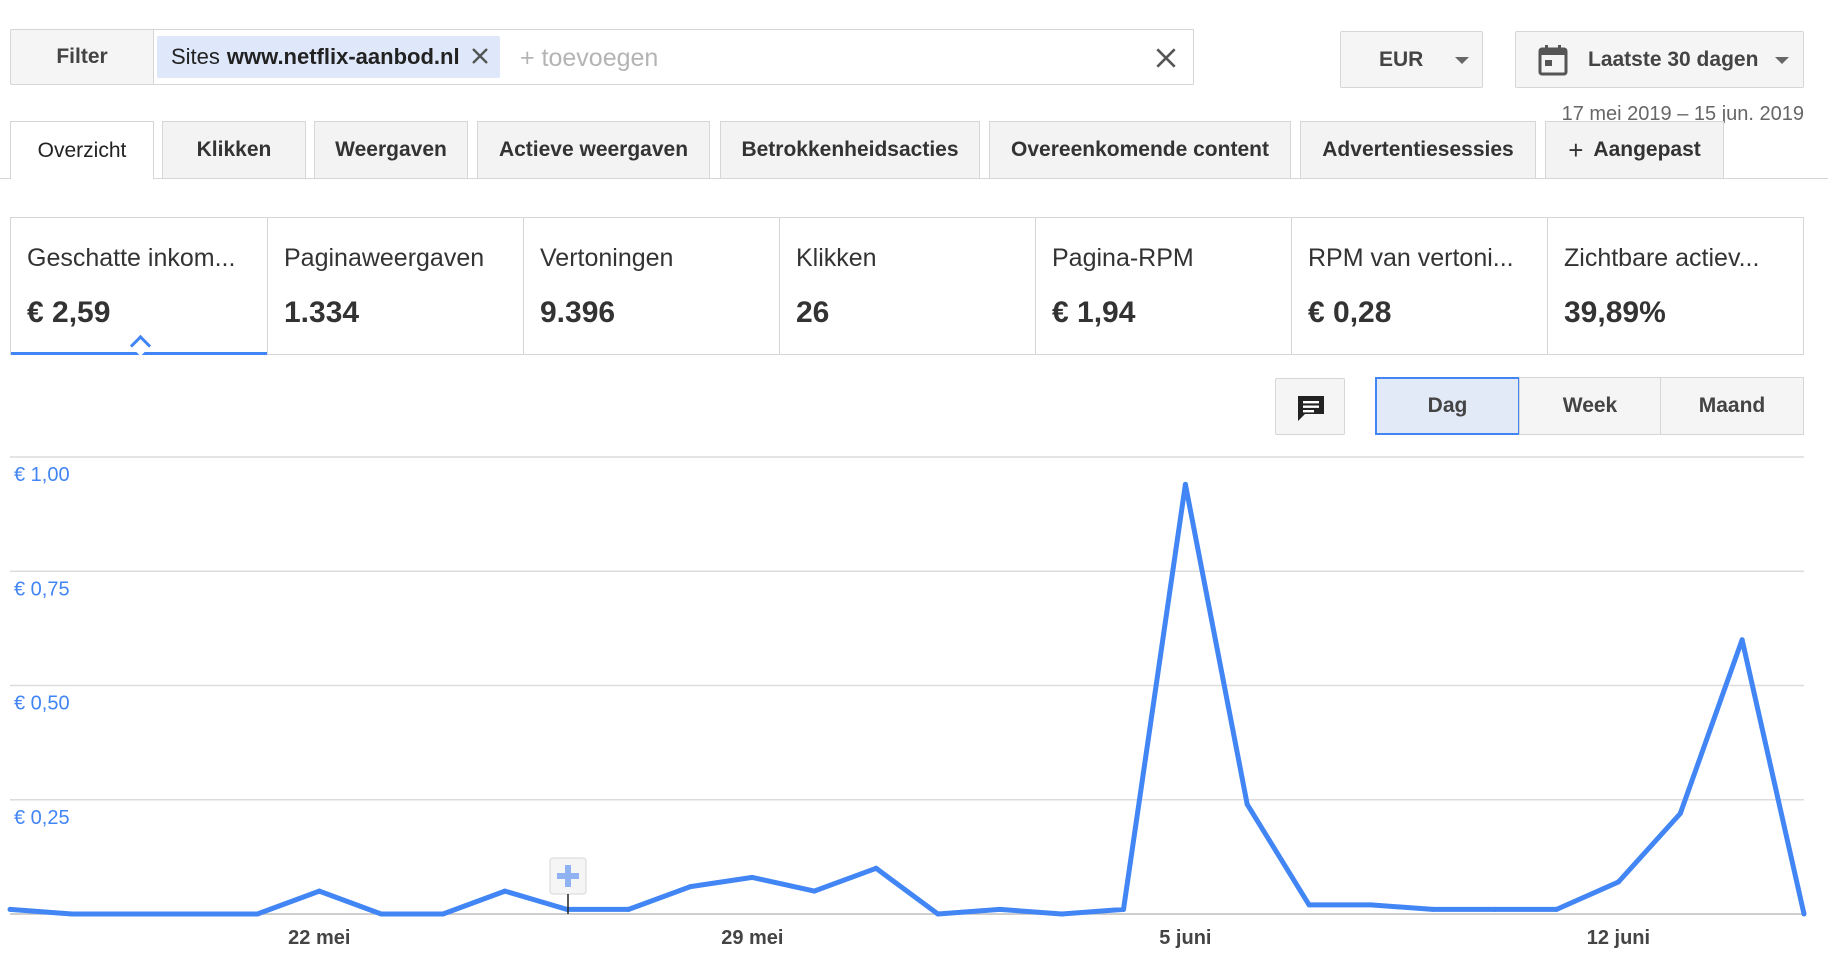  I want to click on metric-value: € 1,94, so click(1094, 312).